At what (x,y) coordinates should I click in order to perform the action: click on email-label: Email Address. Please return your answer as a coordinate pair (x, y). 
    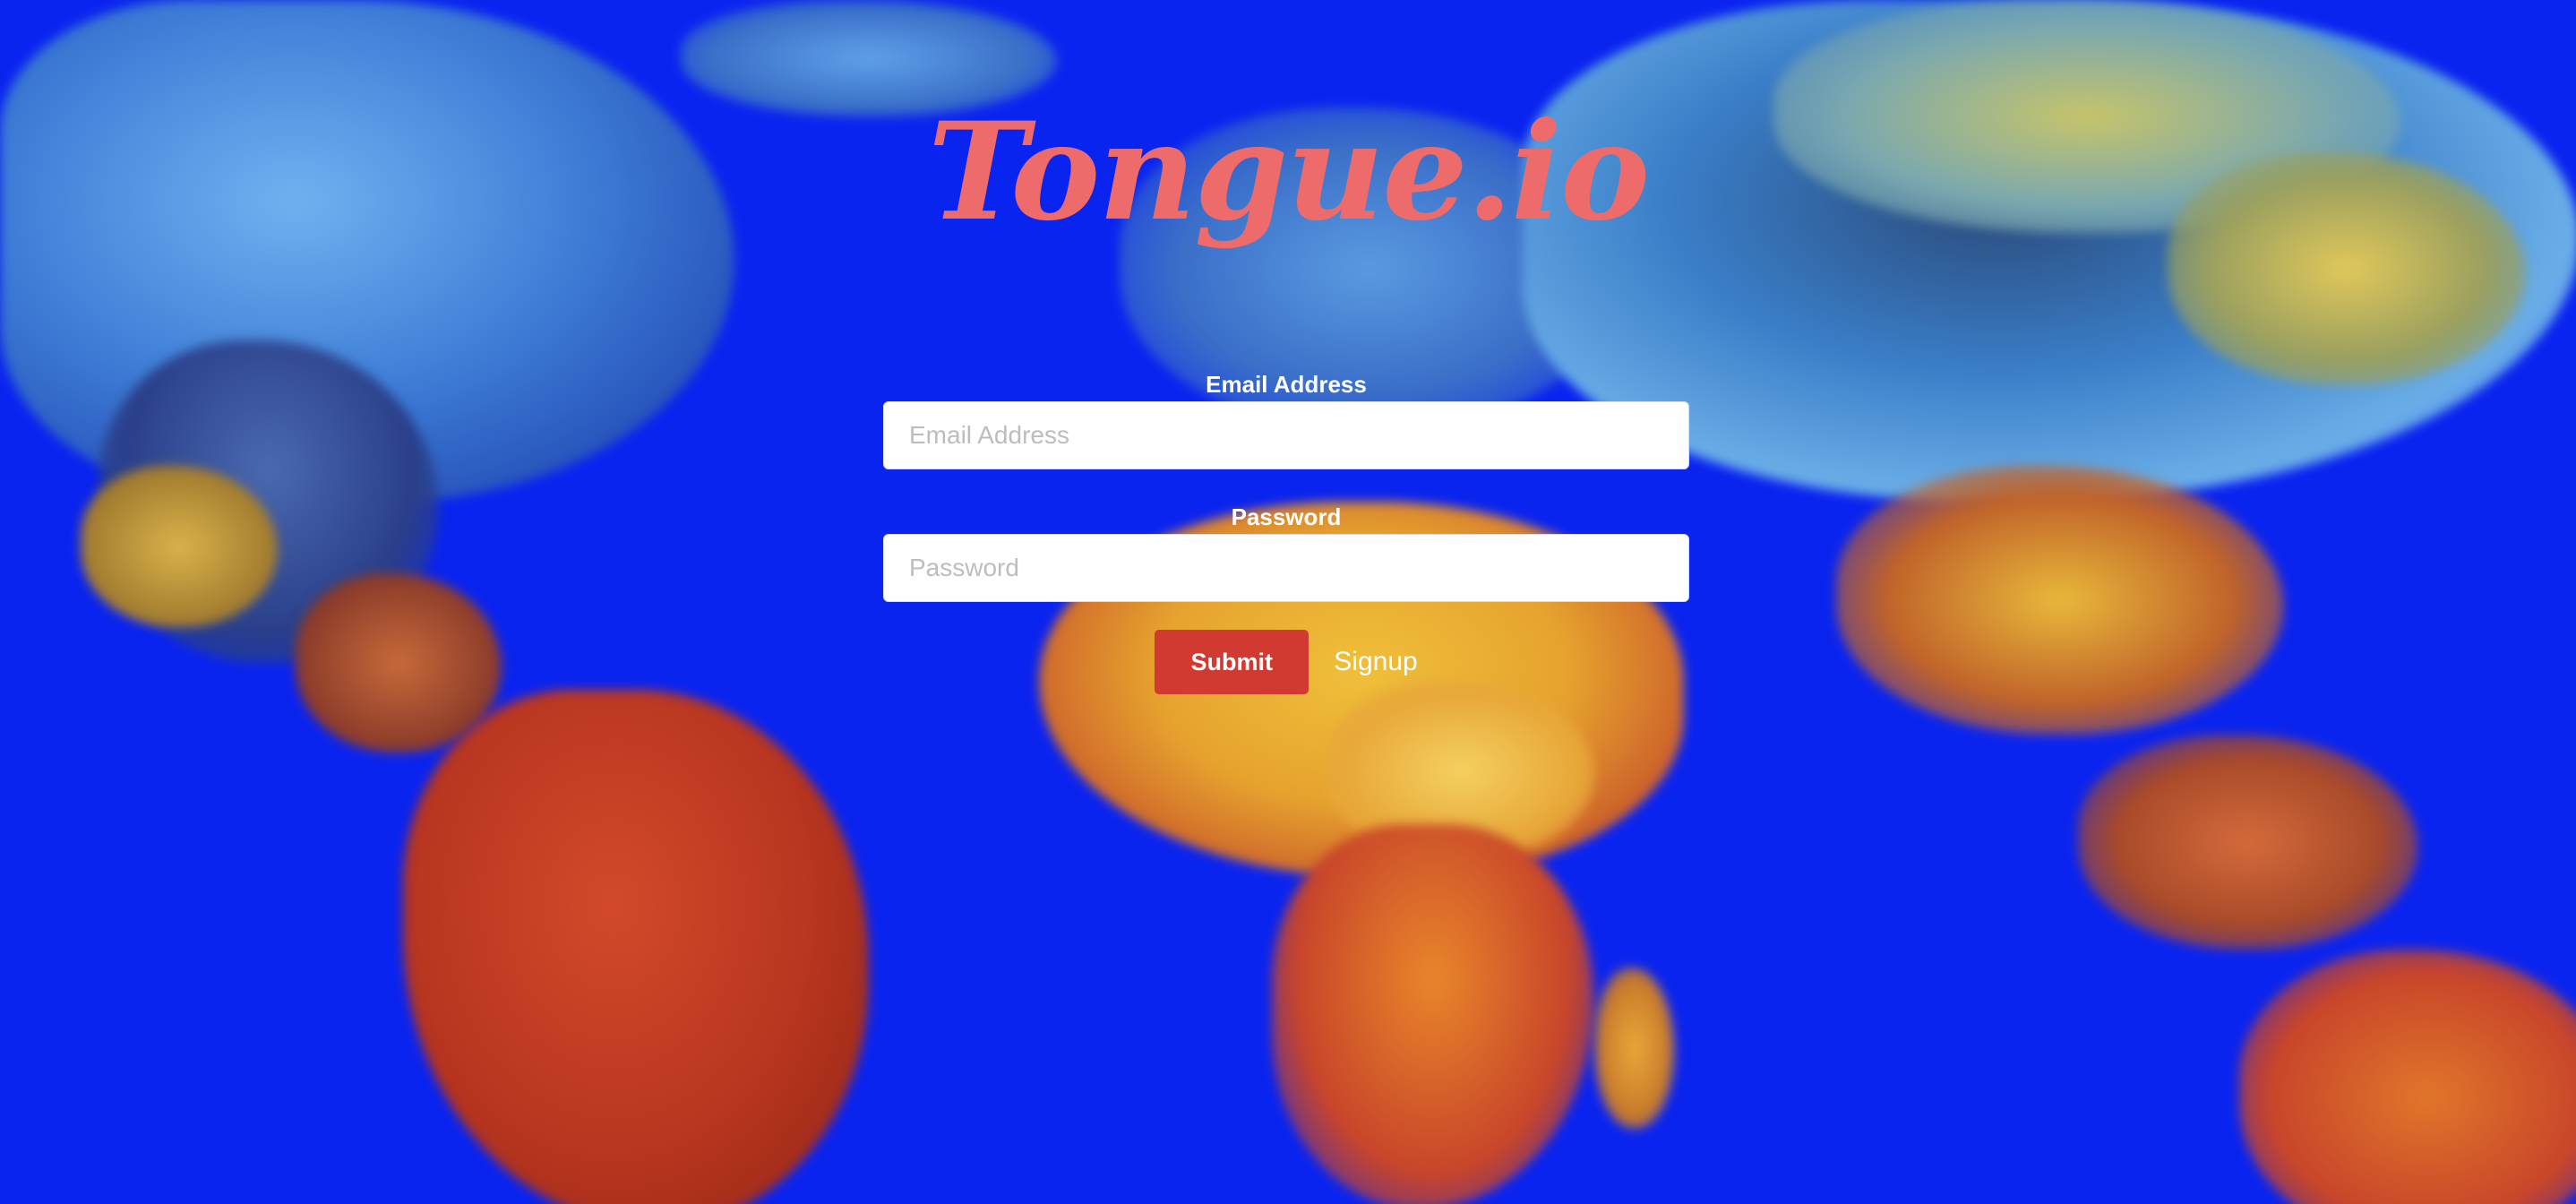
    Looking at the image, I should click on (1286, 384).